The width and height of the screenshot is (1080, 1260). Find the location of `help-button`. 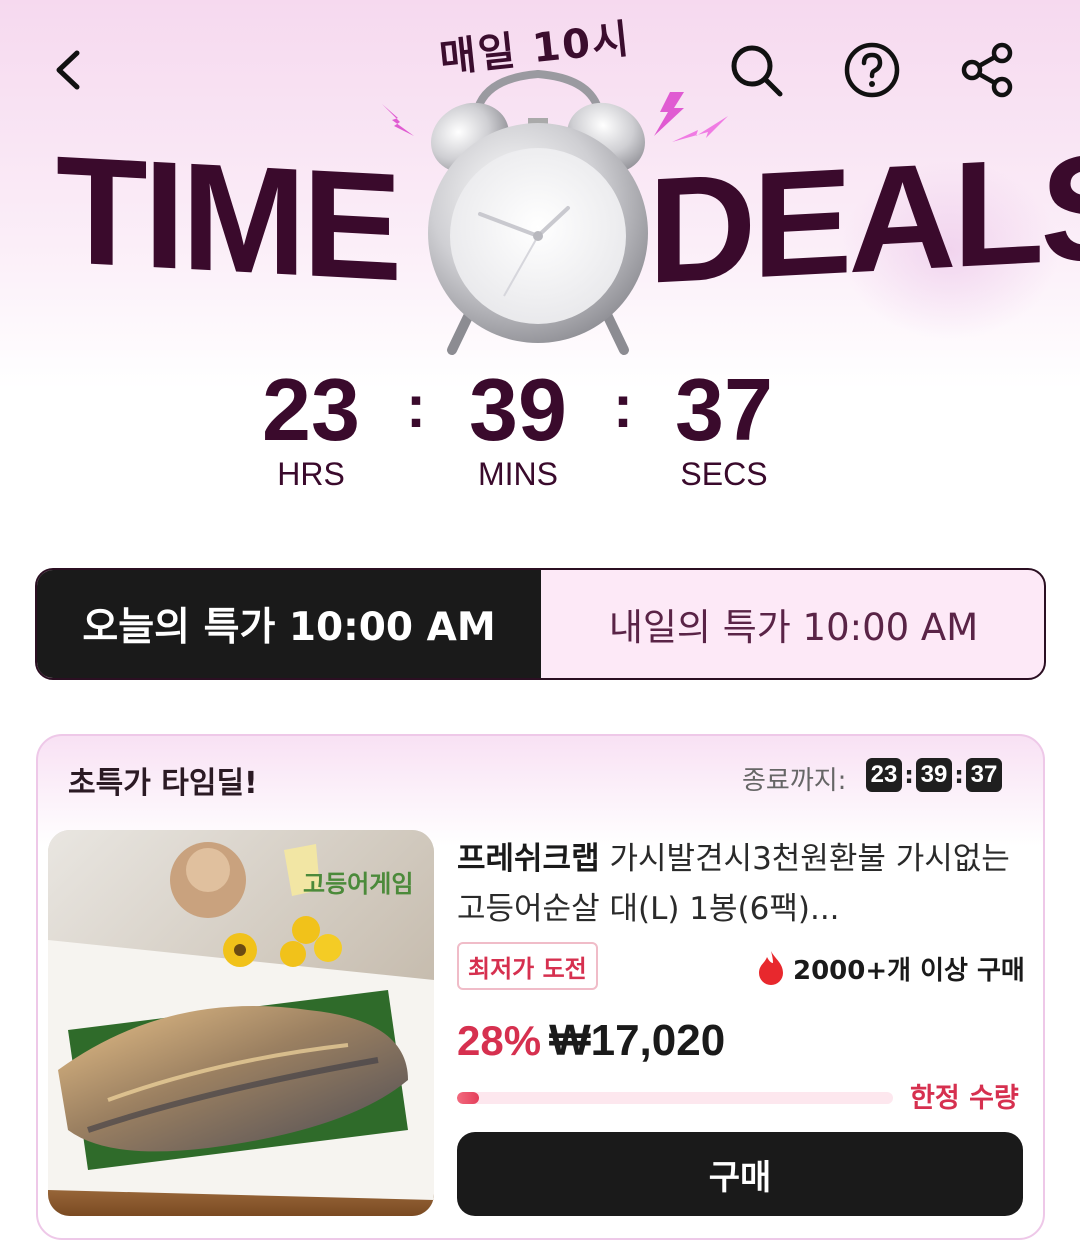

help-button is located at coordinates (872, 70).